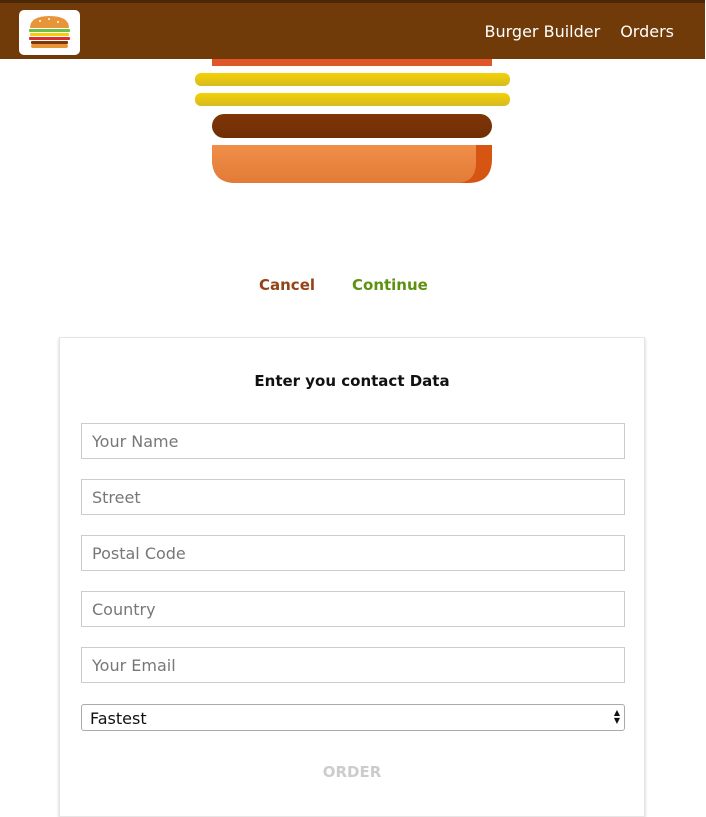 This screenshot has width=706, height=817. What do you see at coordinates (543, 31) in the screenshot?
I see `nav-burger-builder: Burger Builder` at bounding box center [543, 31].